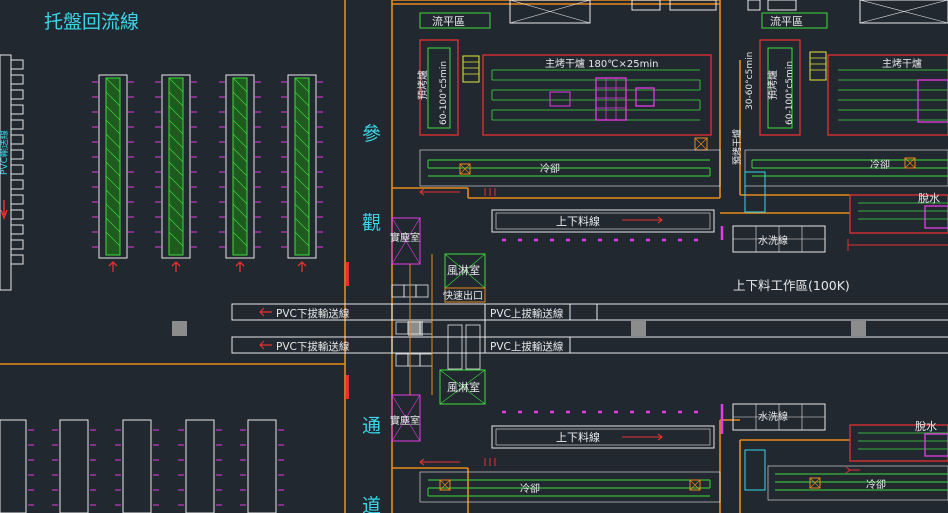  Describe the element at coordinates (773, 416) in the screenshot. I see `water-wash-bottom: 水洗線` at that location.